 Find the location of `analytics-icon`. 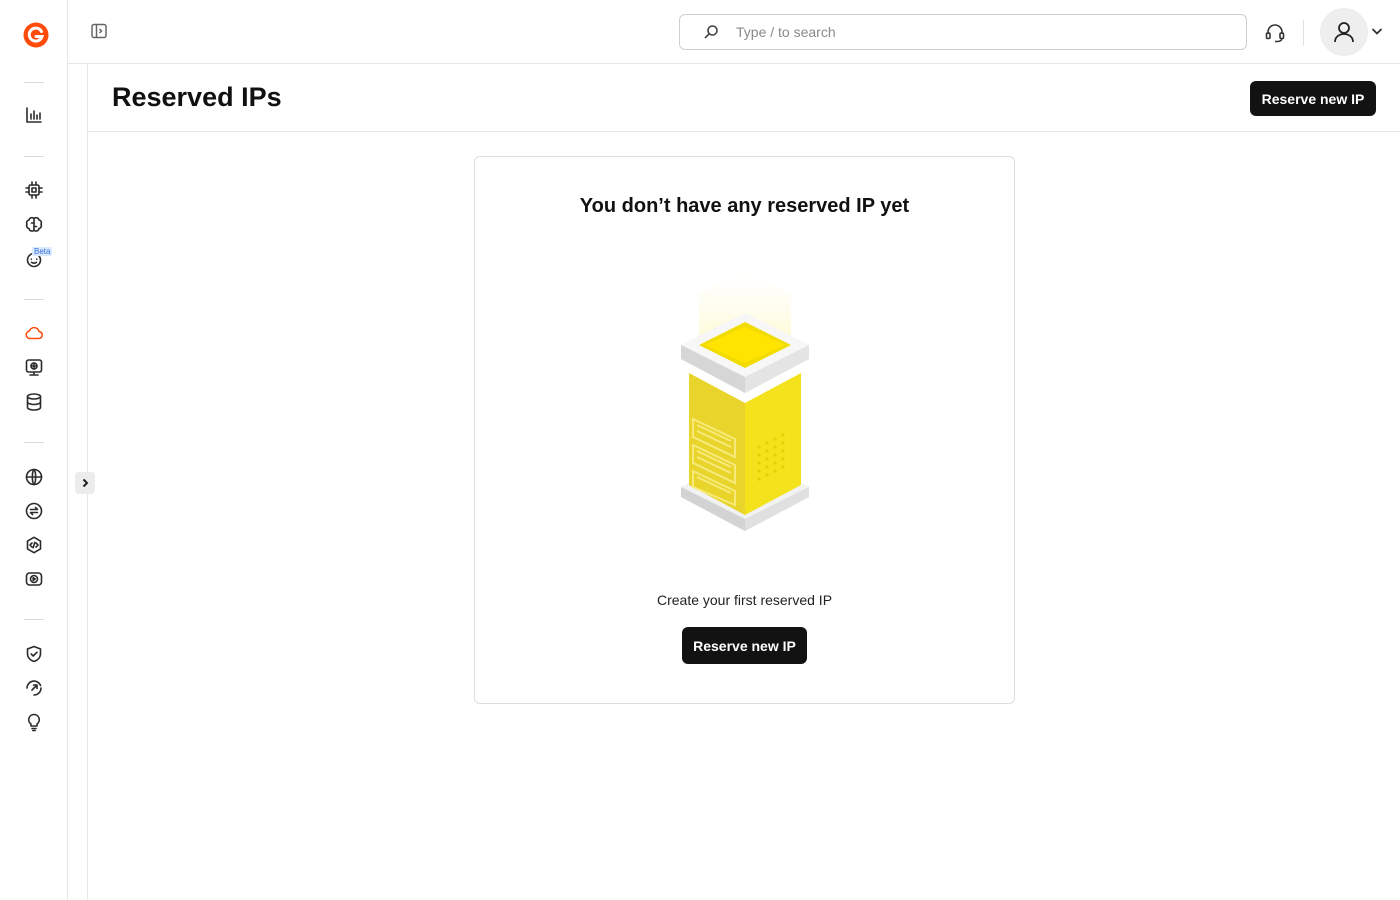

analytics-icon is located at coordinates (34, 115).